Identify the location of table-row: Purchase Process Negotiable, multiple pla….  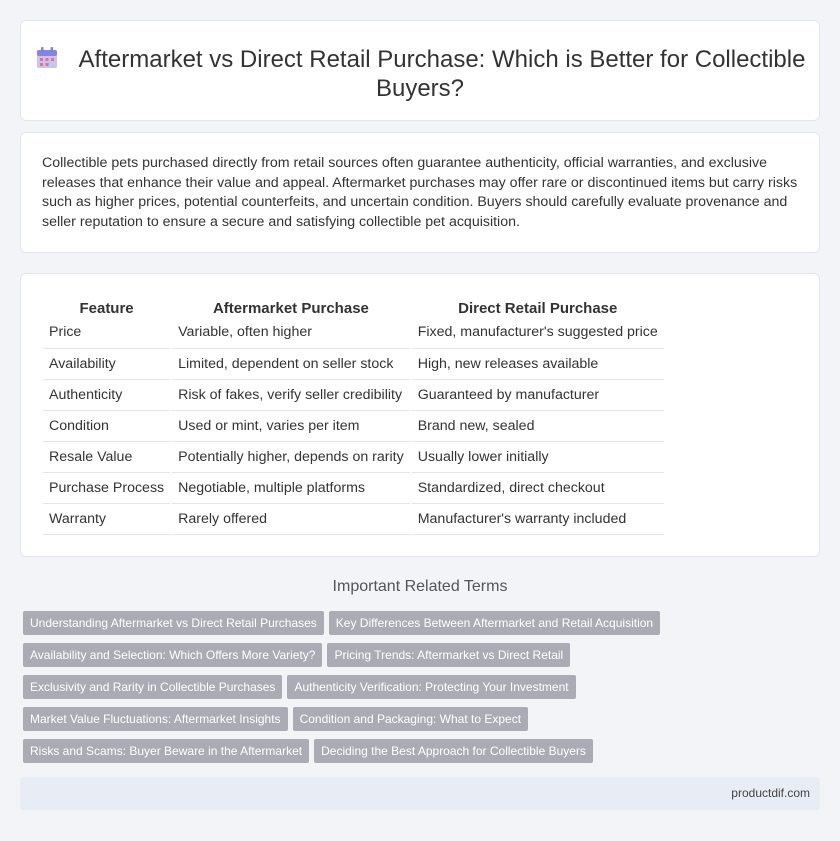
(353, 488).